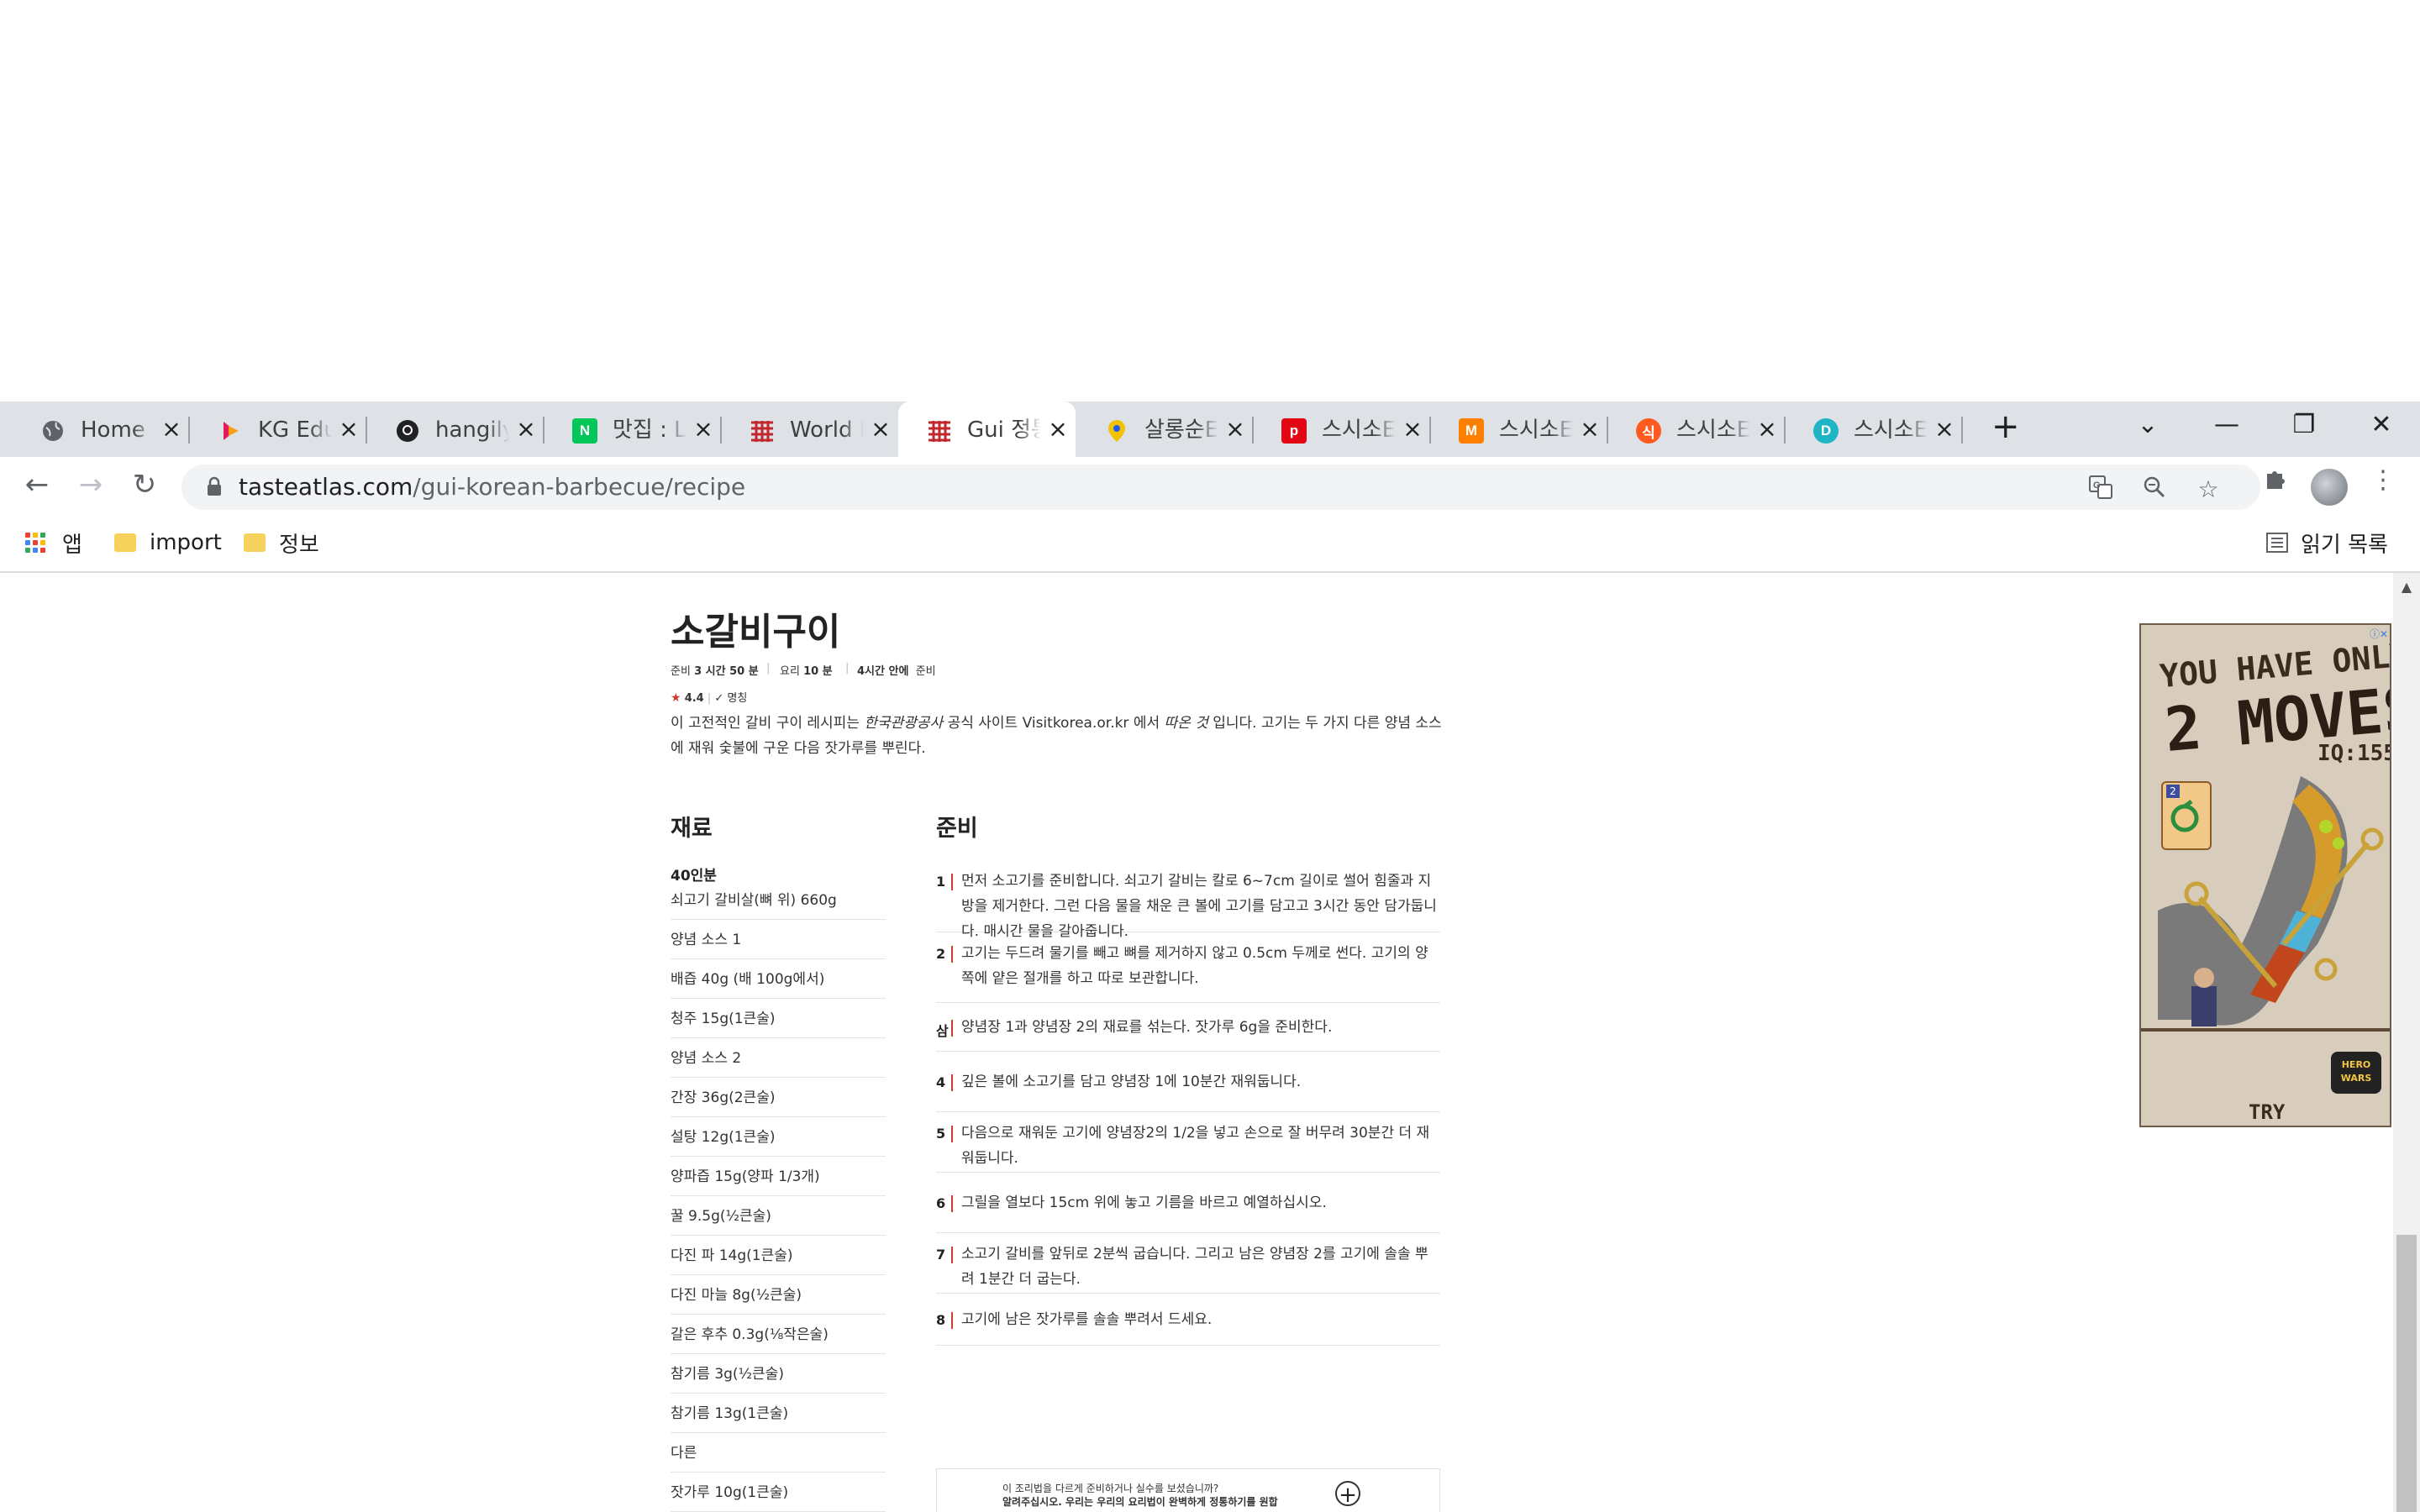 This screenshot has height=1512, width=2420. Describe the element at coordinates (231, 431) in the screenshot. I see `kg-edu-icon` at that location.